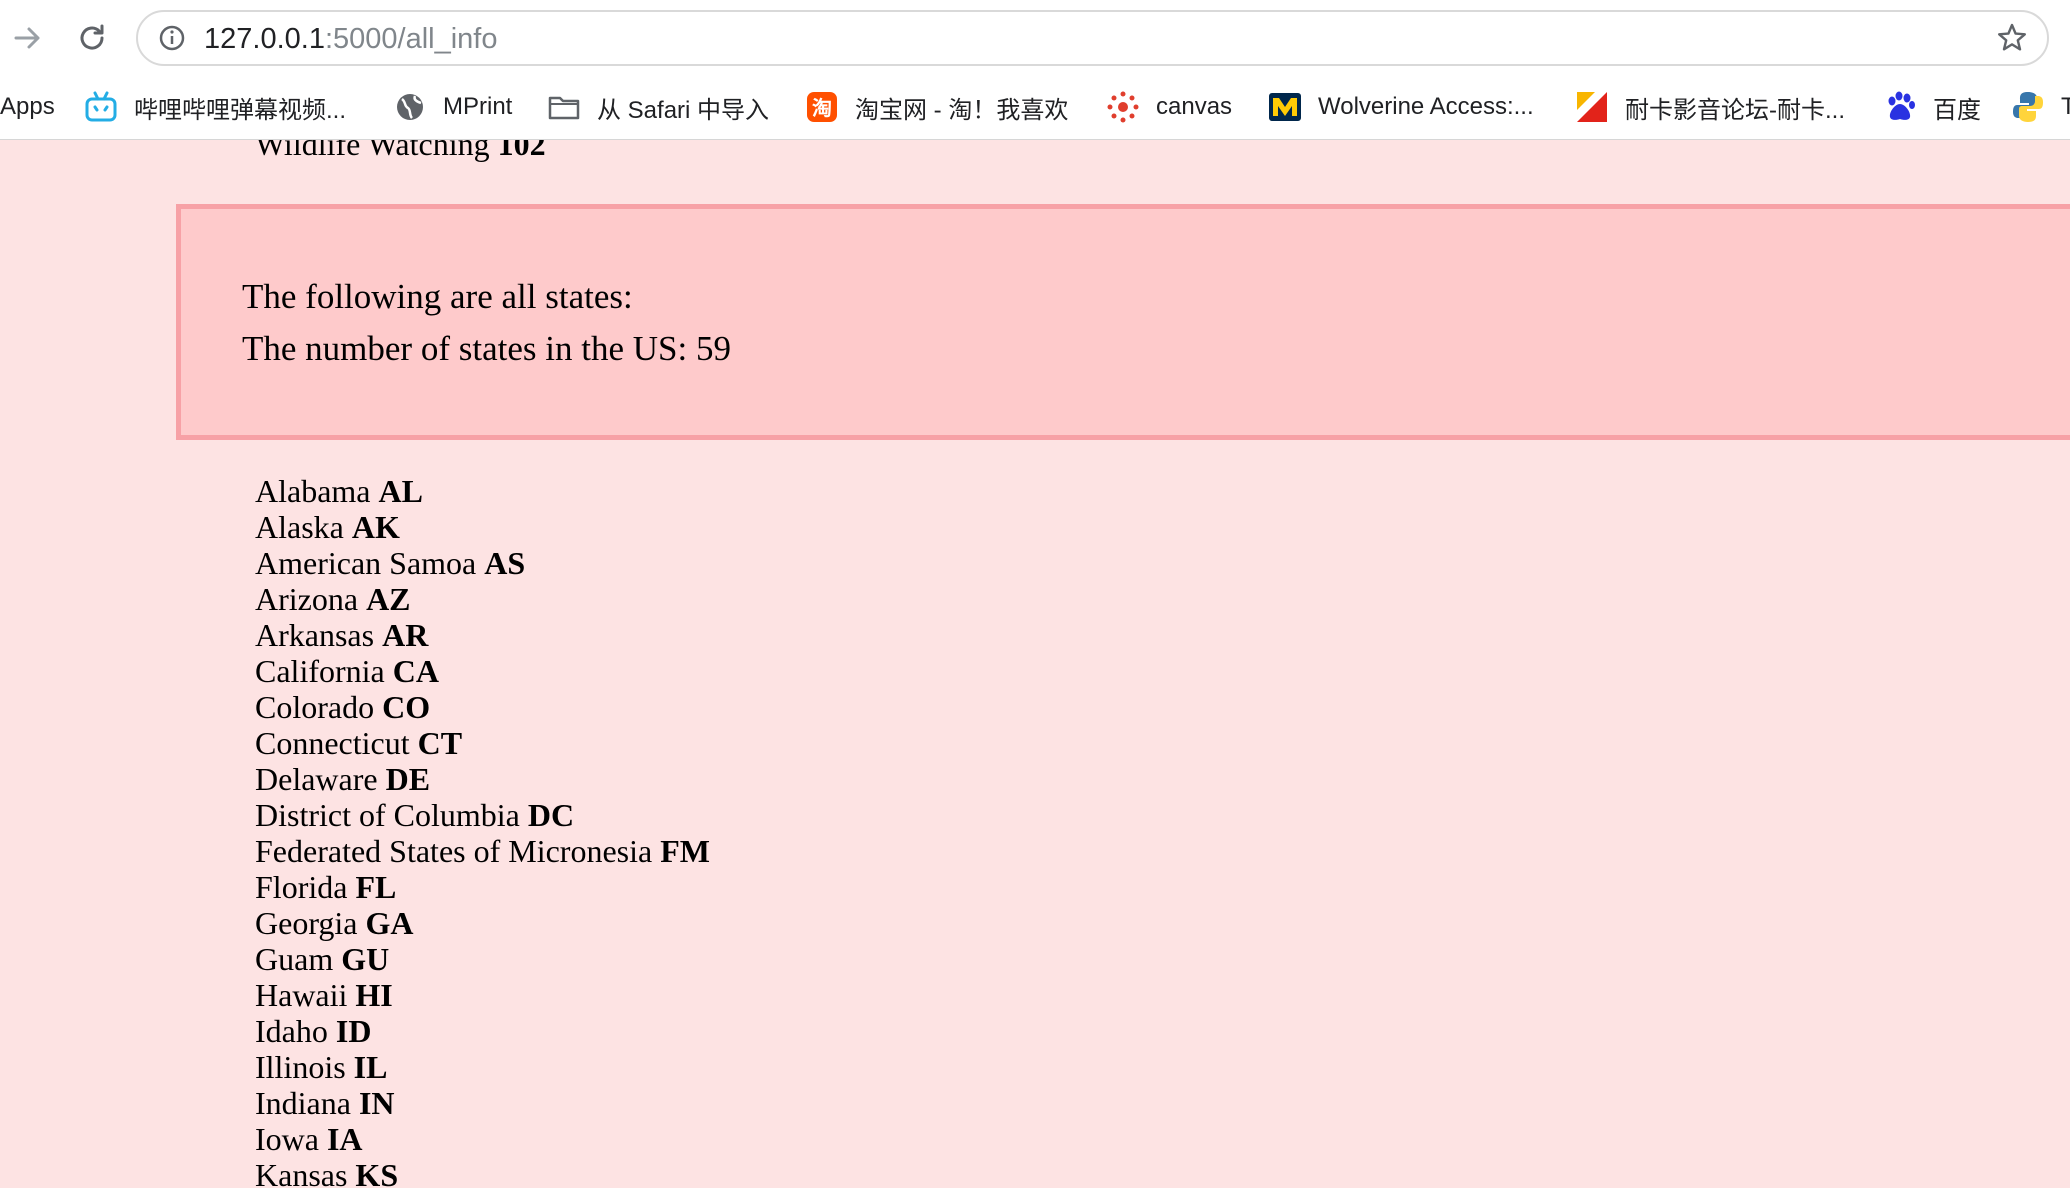  What do you see at coordinates (482, 1067) in the screenshot?
I see `state-item: Illinois IL` at bounding box center [482, 1067].